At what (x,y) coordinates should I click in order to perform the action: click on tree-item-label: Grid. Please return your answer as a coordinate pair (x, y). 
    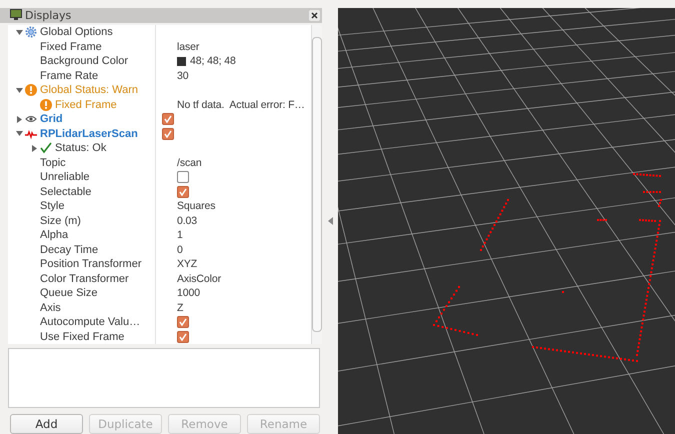
    Looking at the image, I should click on (51, 119).